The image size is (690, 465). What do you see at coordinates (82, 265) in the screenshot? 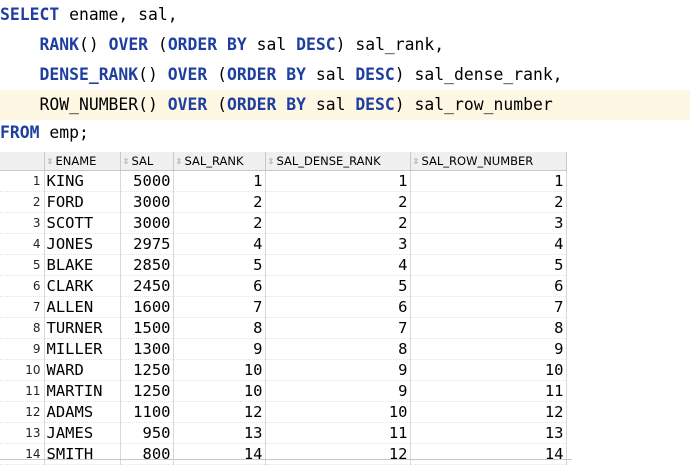
I see `cell-ename: BLAKE` at bounding box center [82, 265].